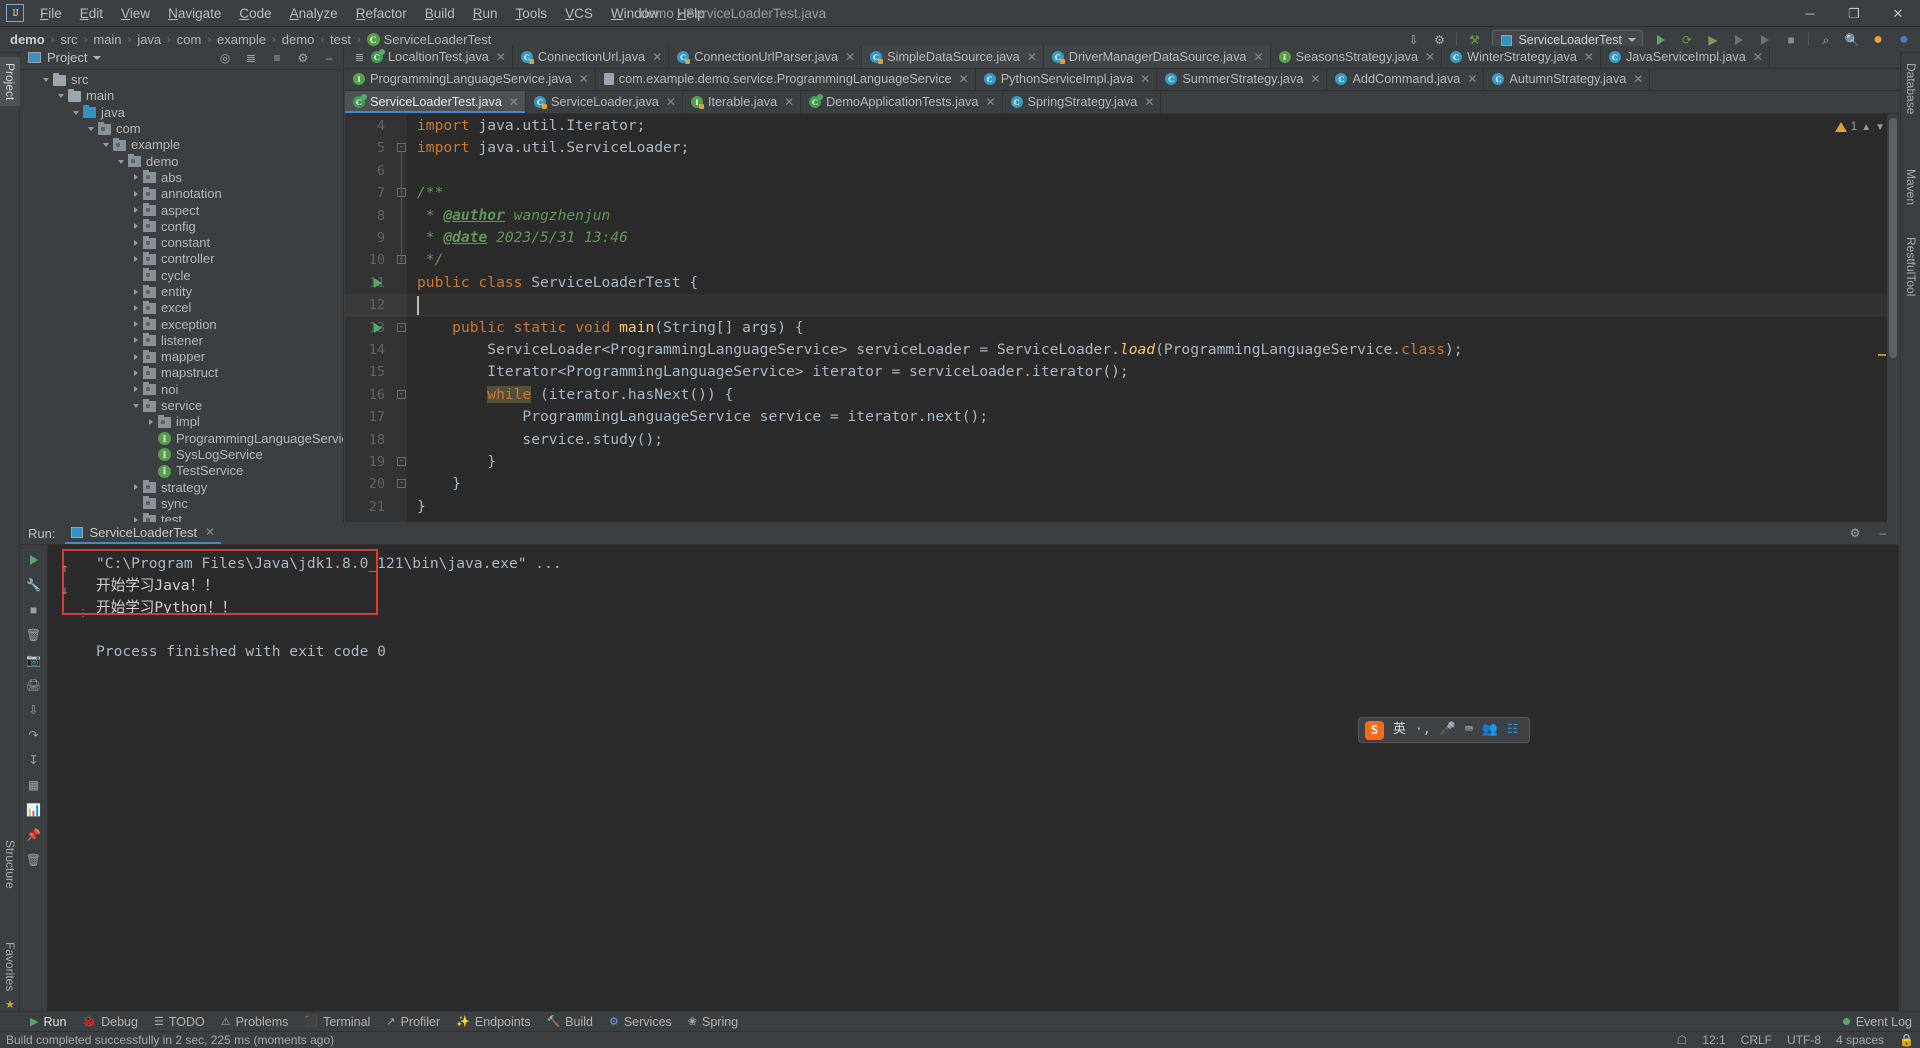  What do you see at coordinates (1399, 730) in the screenshot?
I see `ime-mode-label: 英` at bounding box center [1399, 730].